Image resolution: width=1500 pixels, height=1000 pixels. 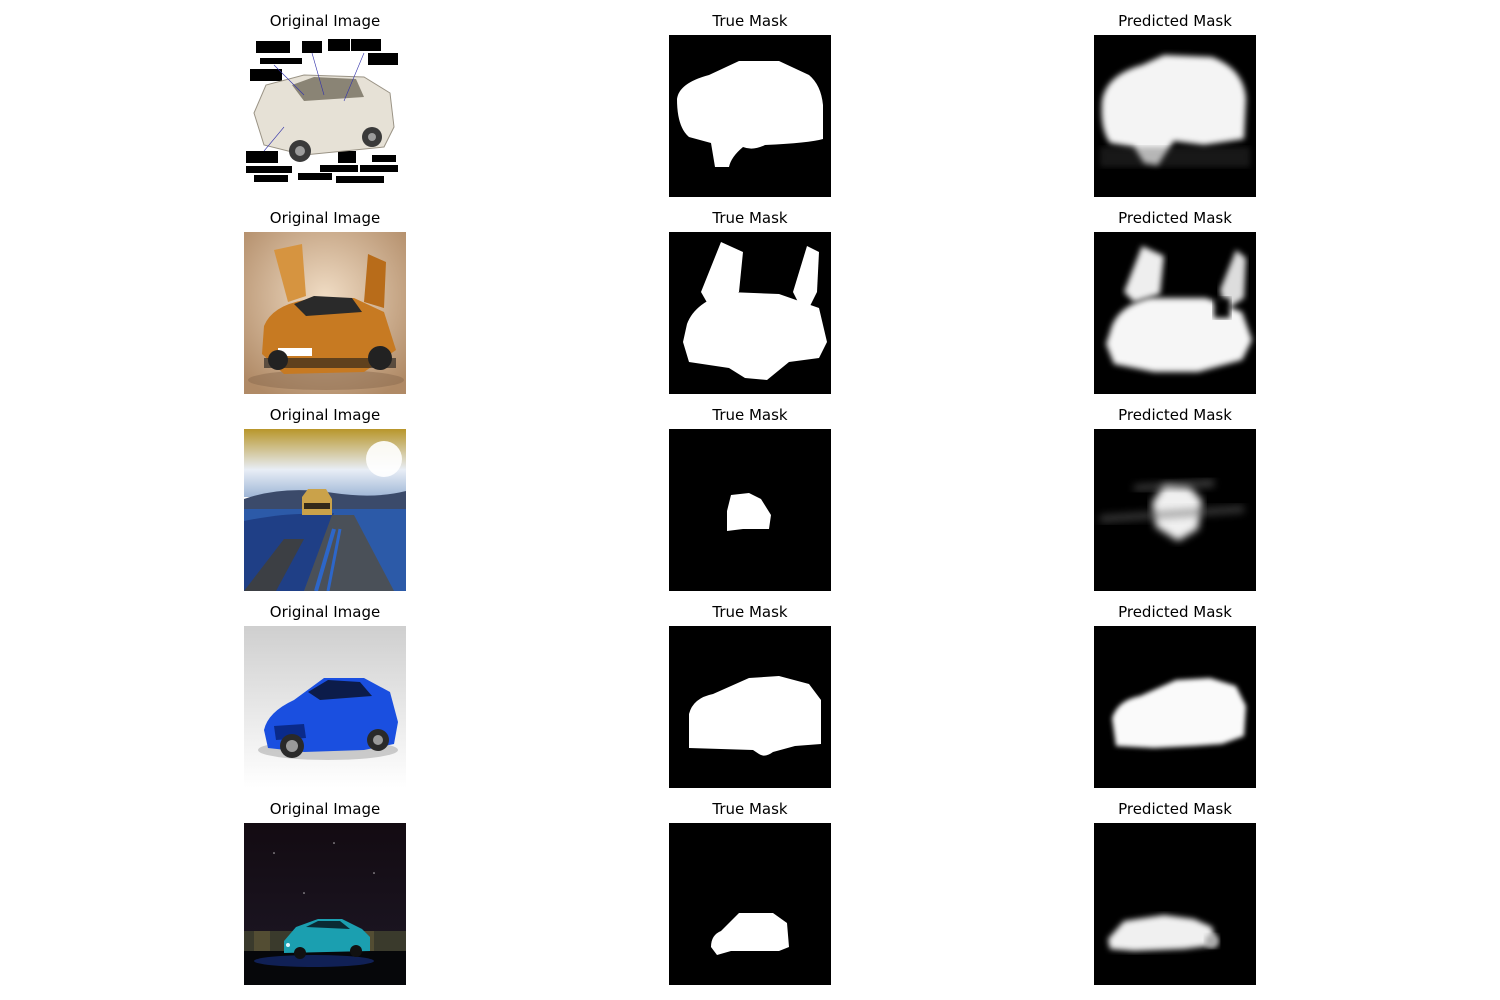 What do you see at coordinates (1175, 904) in the screenshot?
I see `predicted-mask-row5` at bounding box center [1175, 904].